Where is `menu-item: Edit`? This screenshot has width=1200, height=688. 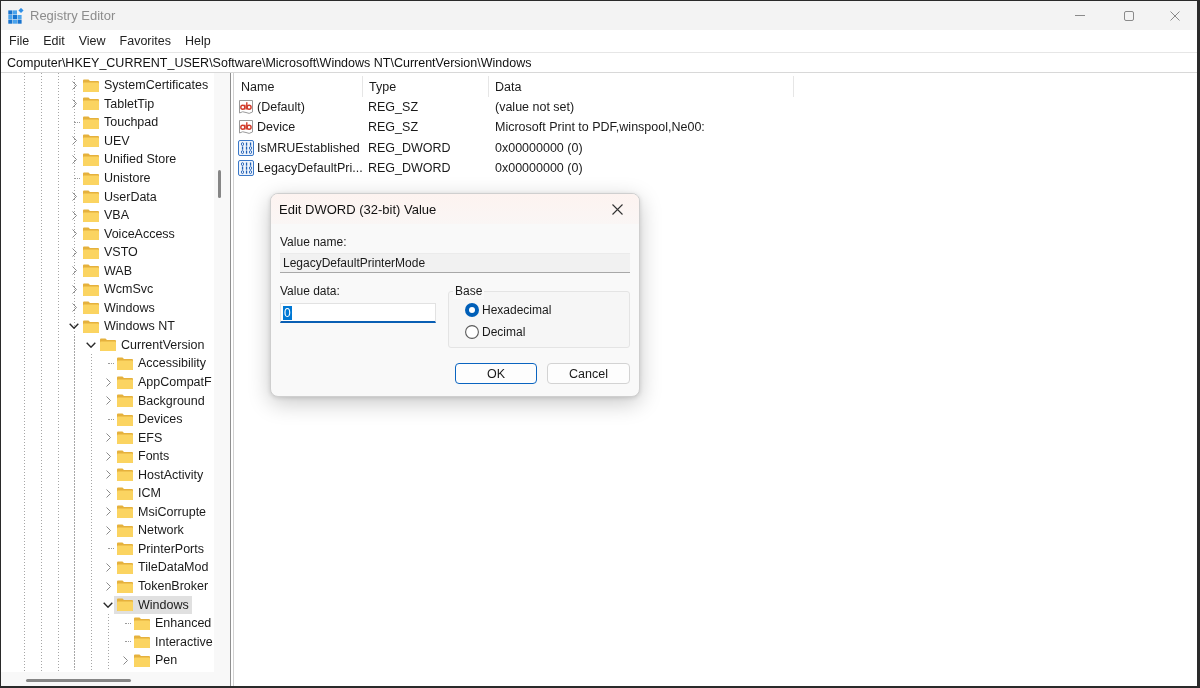 menu-item: Edit is located at coordinates (54, 41).